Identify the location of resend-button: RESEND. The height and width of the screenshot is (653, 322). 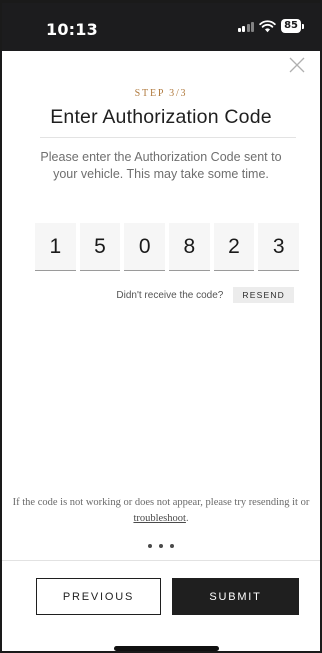
(263, 295).